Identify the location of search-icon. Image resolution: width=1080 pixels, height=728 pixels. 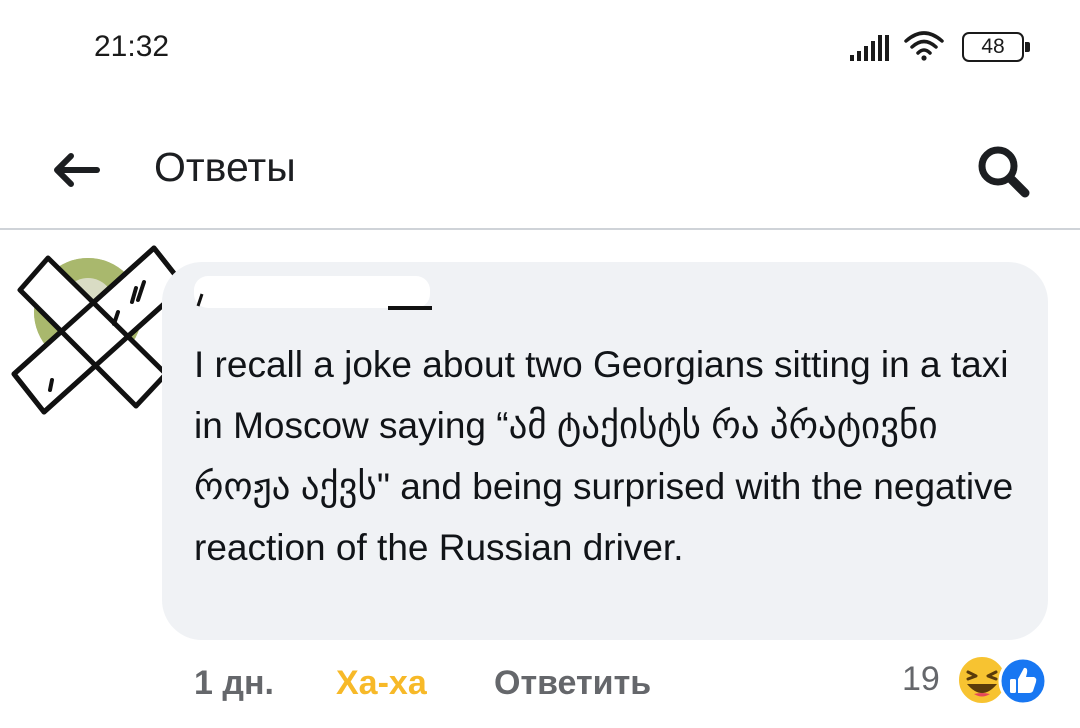
(1004, 172).